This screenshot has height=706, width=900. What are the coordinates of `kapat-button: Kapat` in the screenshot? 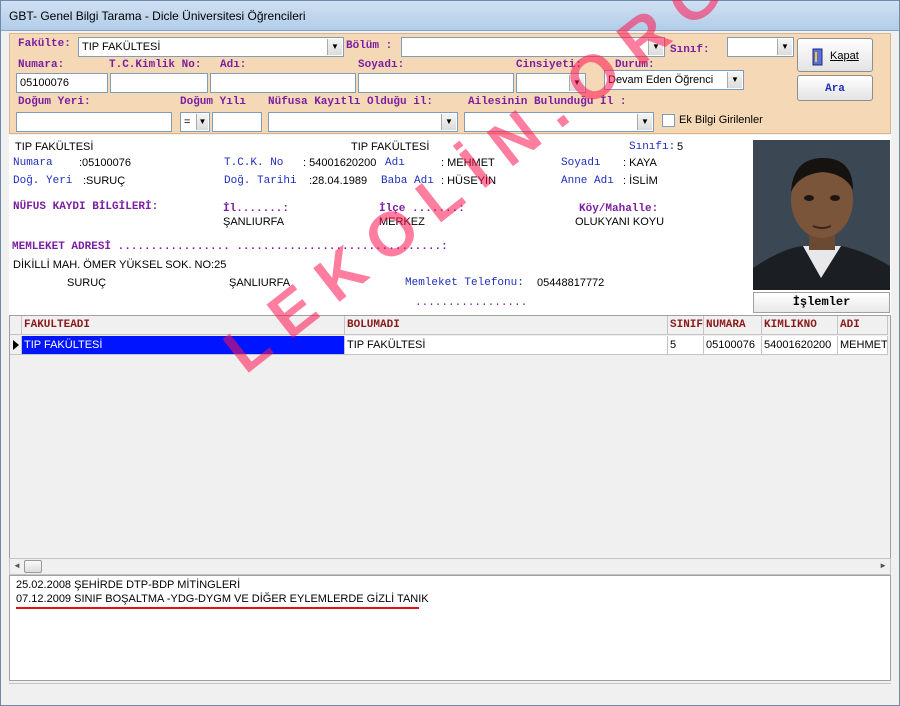 It's located at (835, 55).